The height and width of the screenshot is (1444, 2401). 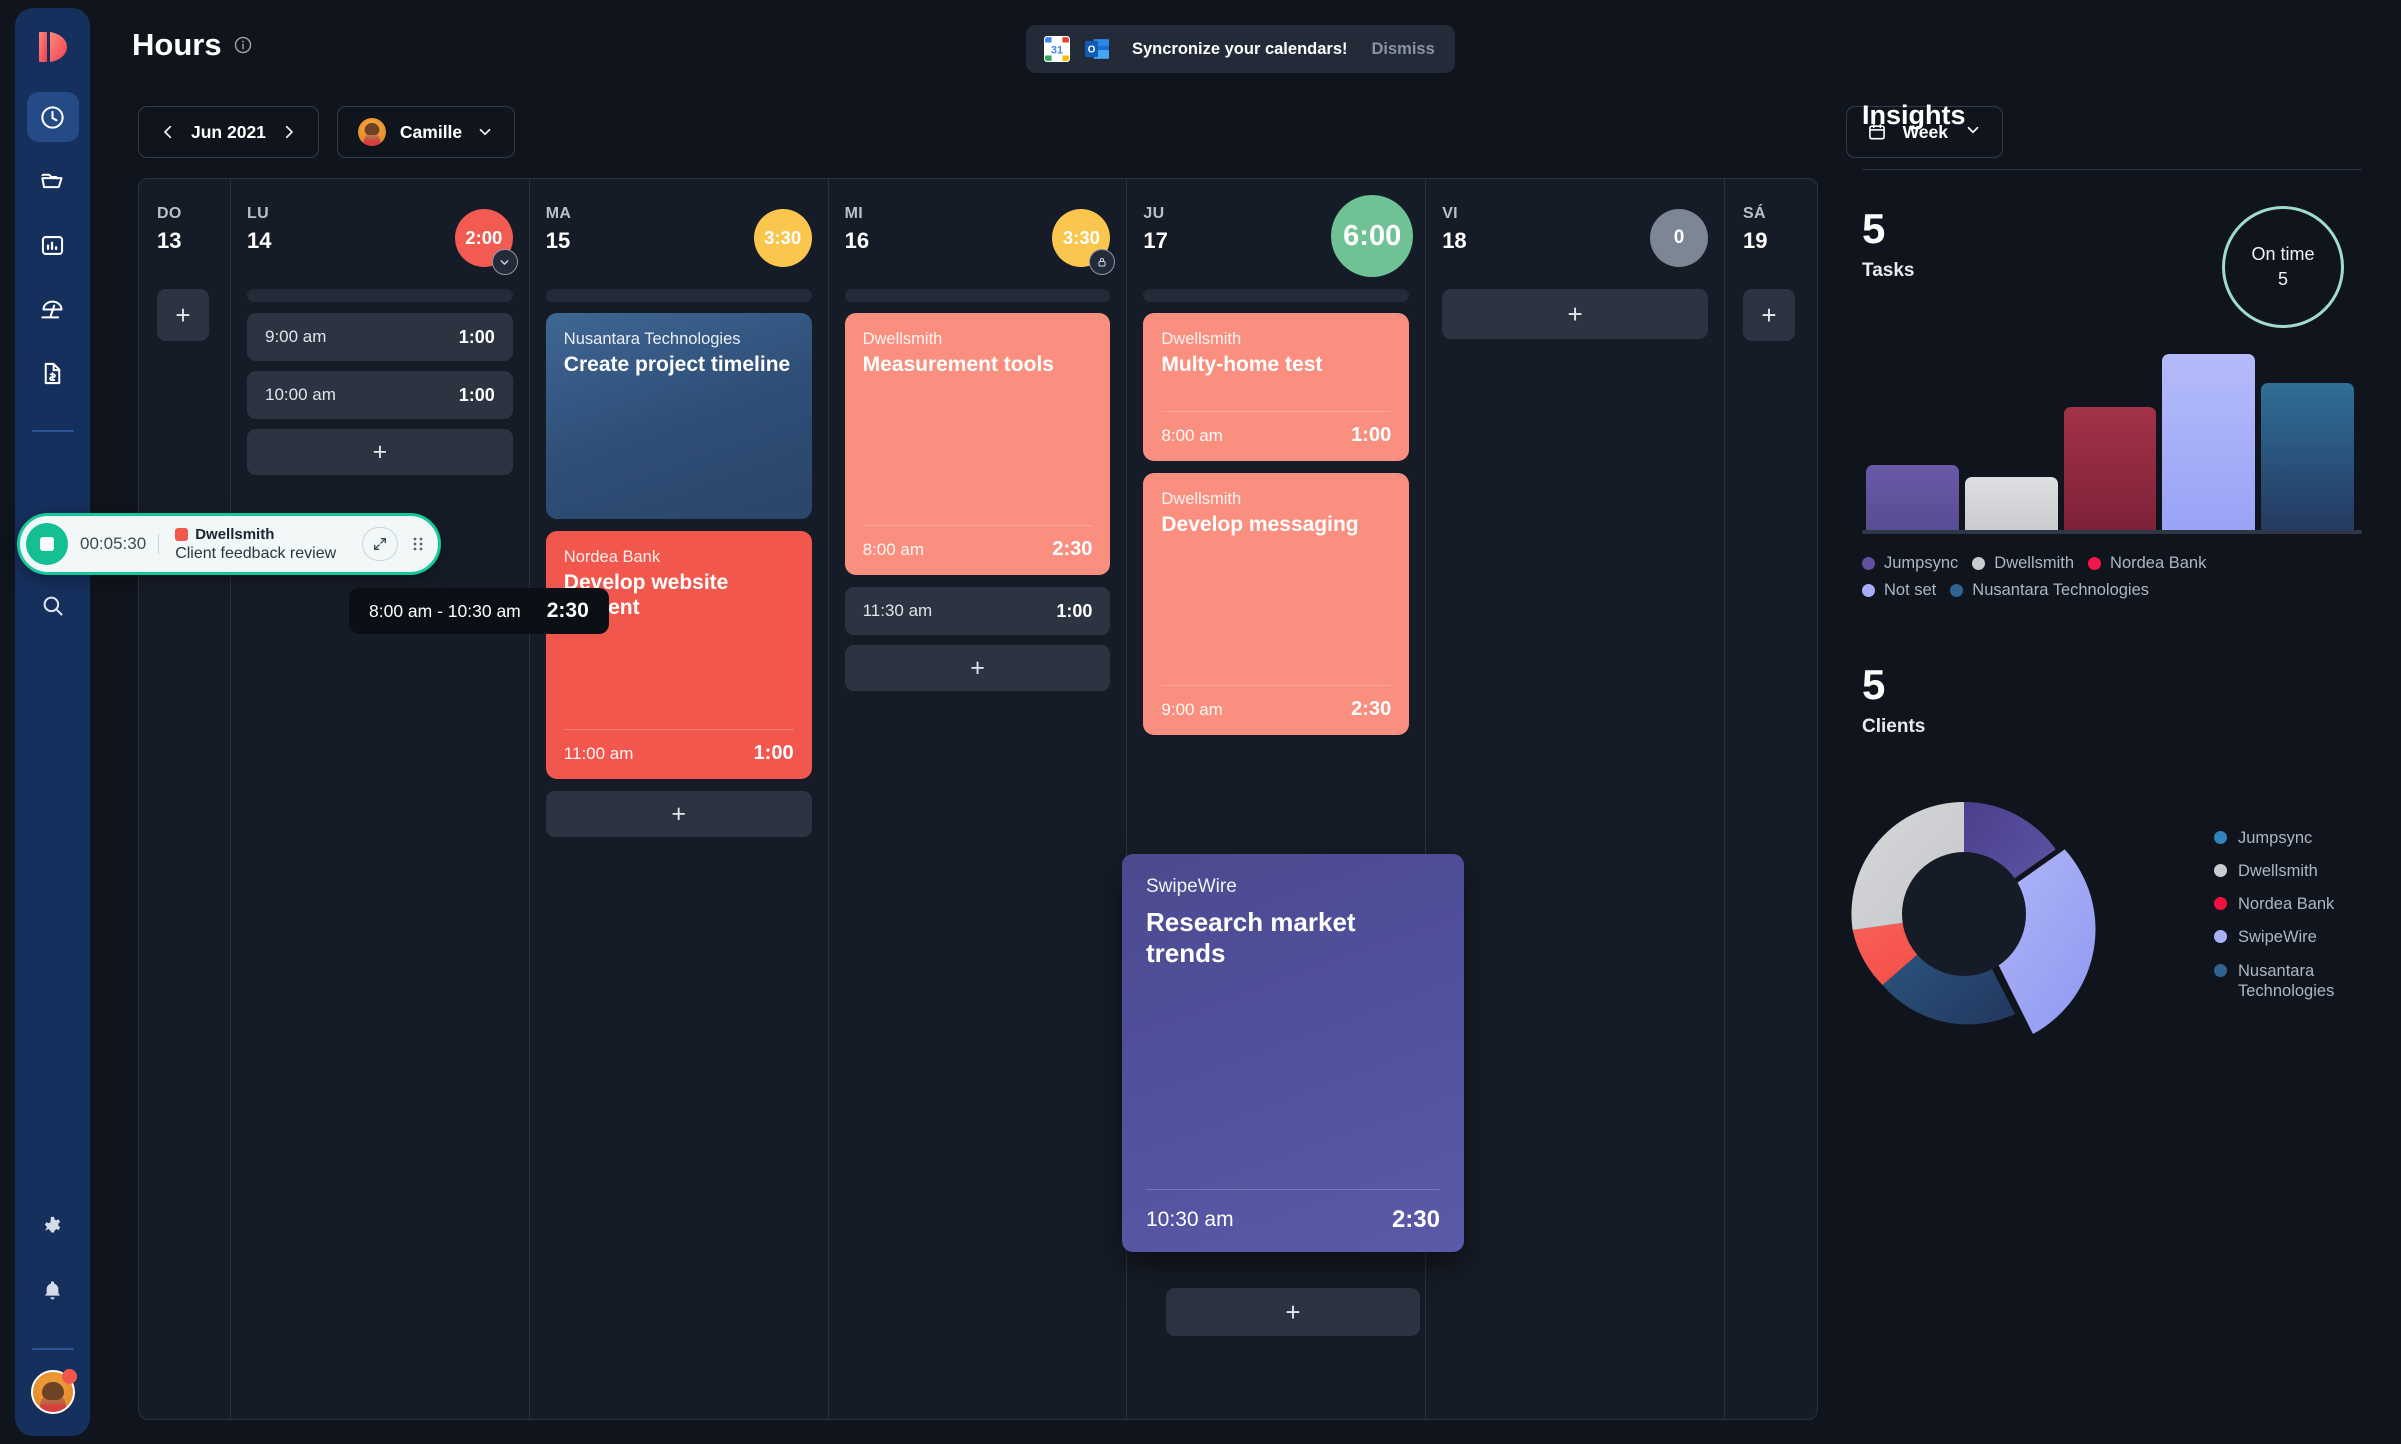 What do you see at coordinates (1771, 247) in the screenshot?
I see `day-header: SÁ 19` at bounding box center [1771, 247].